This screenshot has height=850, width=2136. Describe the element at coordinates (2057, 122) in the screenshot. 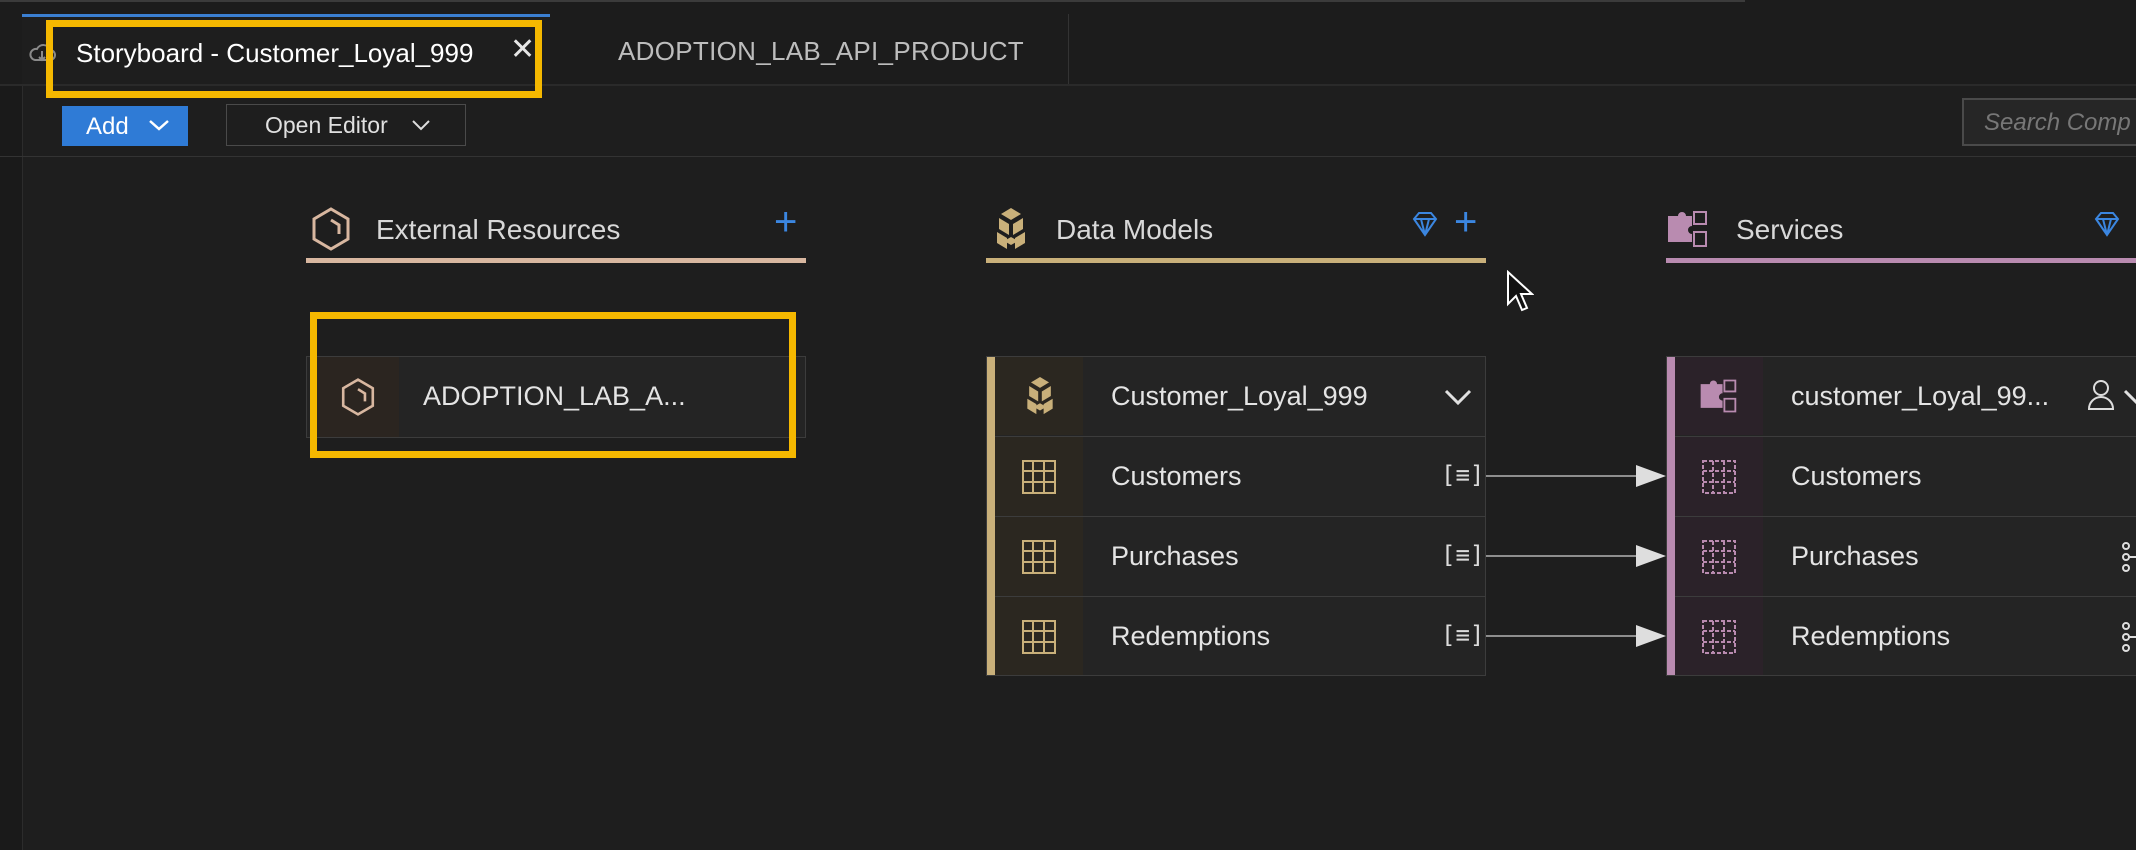

I see `search-placeholder: Search Comp` at that location.